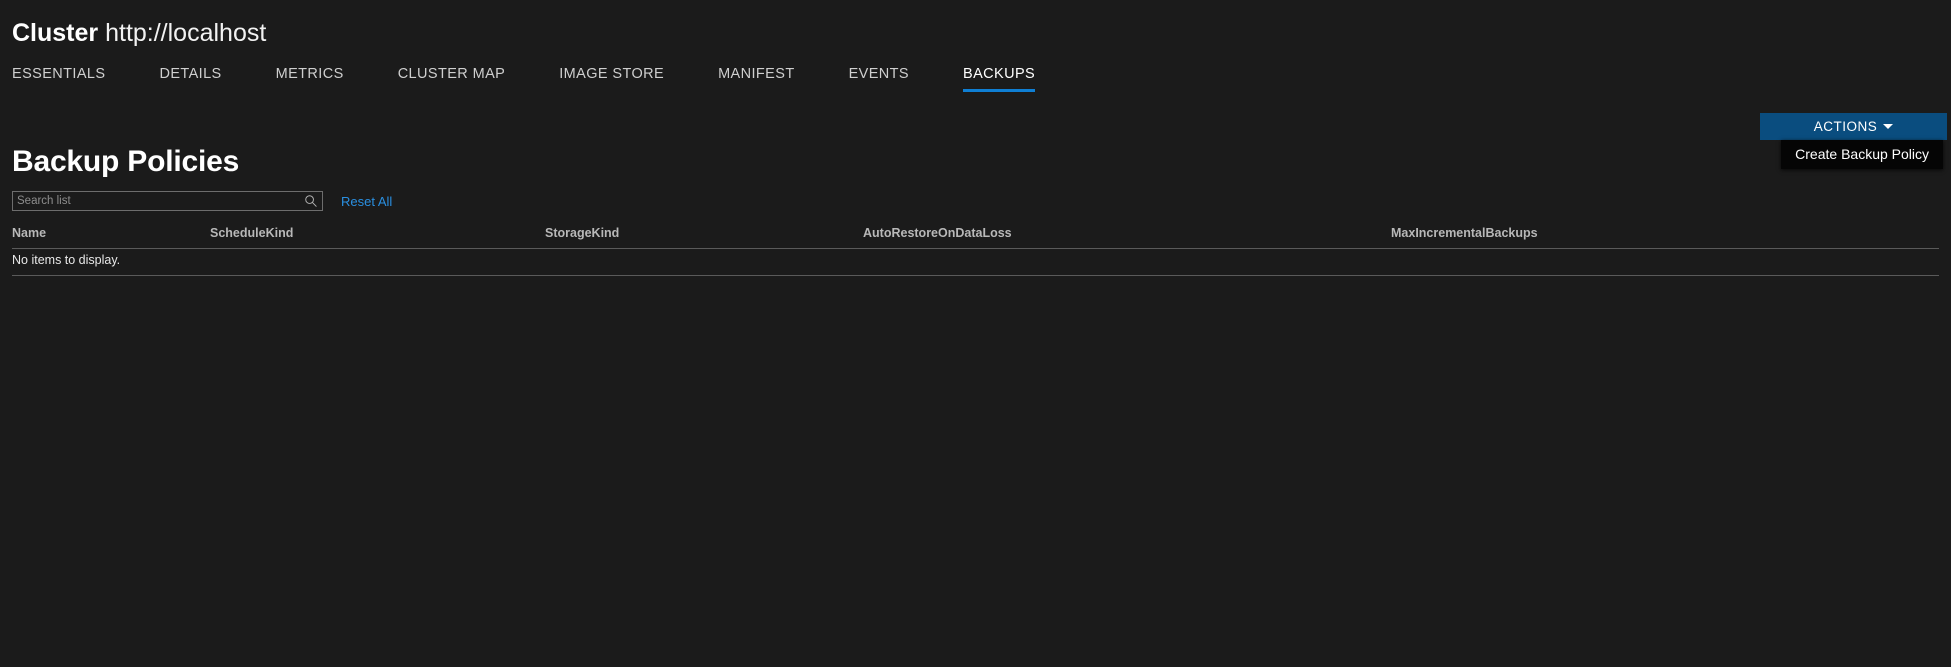 This screenshot has width=1951, height=667. What do you see at coordinates (186, 33) in the screenshot?
I see `cluster-entity-url: http://localhost` at bounding box center [186, 33].